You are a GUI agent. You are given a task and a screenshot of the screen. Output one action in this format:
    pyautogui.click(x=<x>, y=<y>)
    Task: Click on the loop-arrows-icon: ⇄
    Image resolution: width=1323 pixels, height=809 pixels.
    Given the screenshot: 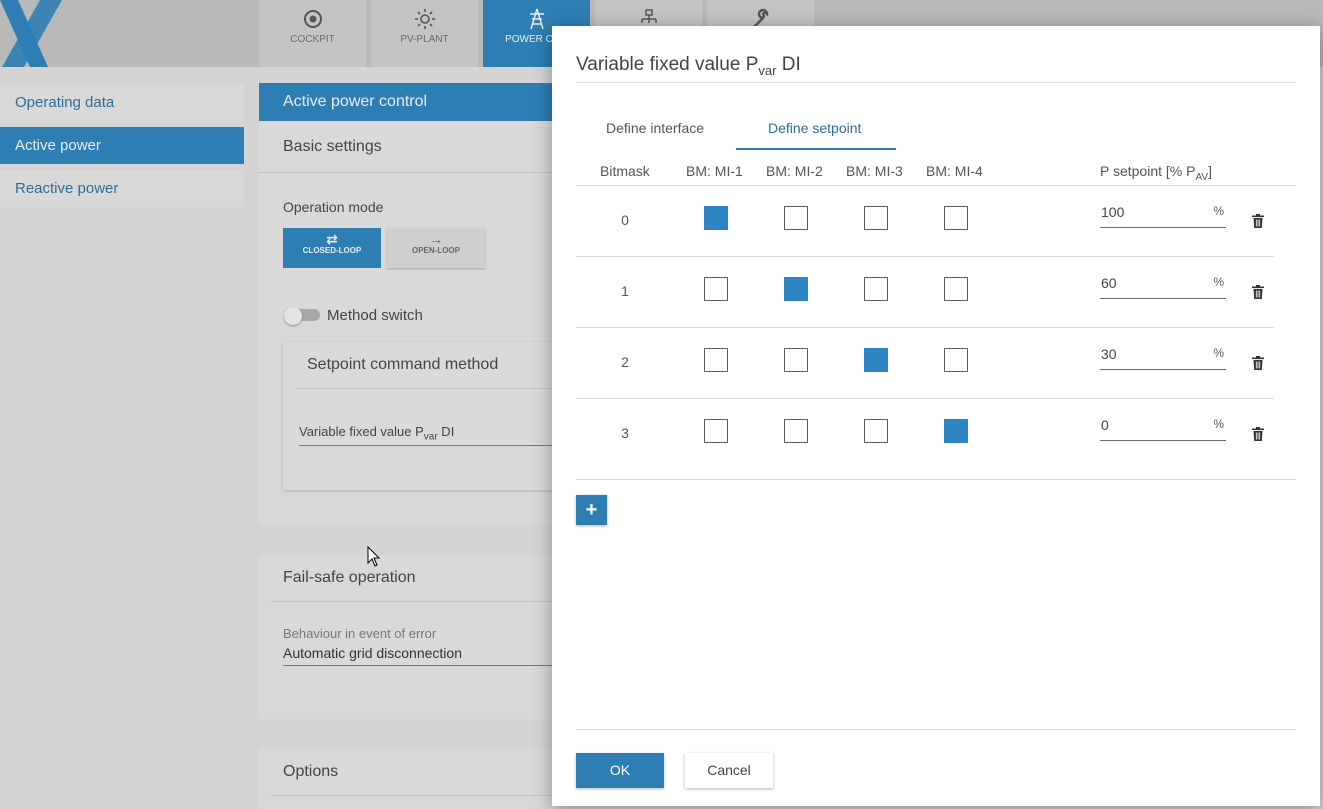 What is the action you would take?
    pyautogui.click(x=332, y=239)
    